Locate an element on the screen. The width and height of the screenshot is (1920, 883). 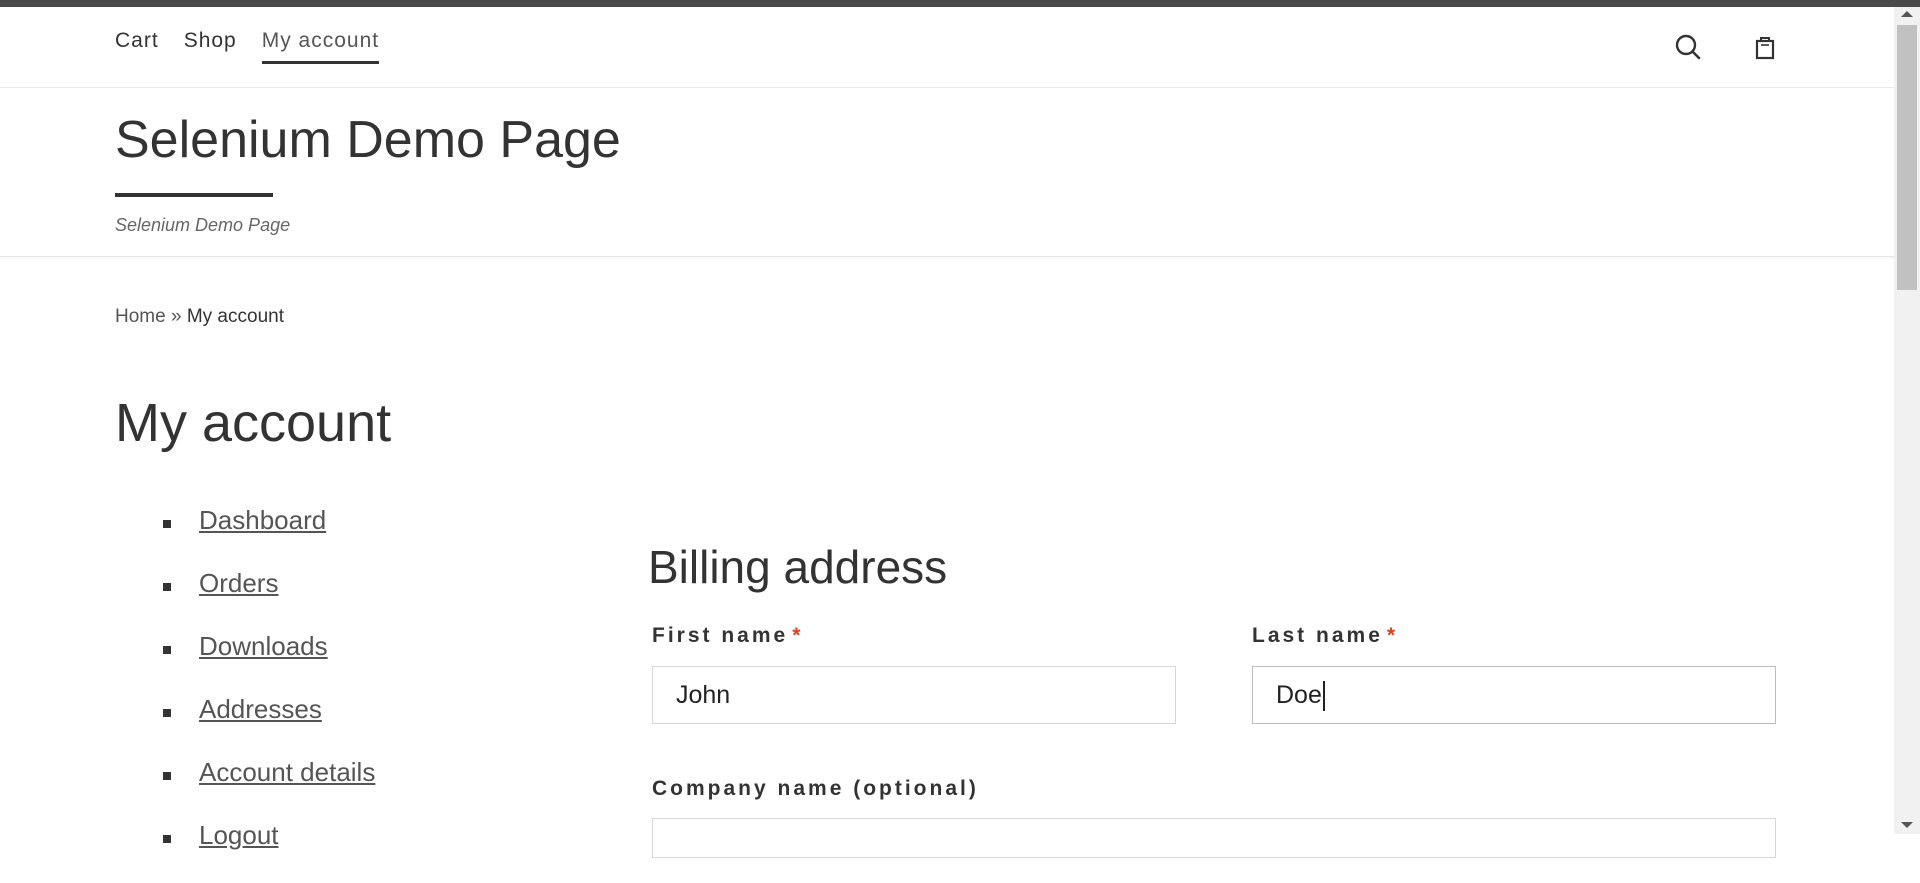
billing-address-title: Billing address is located at coordinates (798, 567).